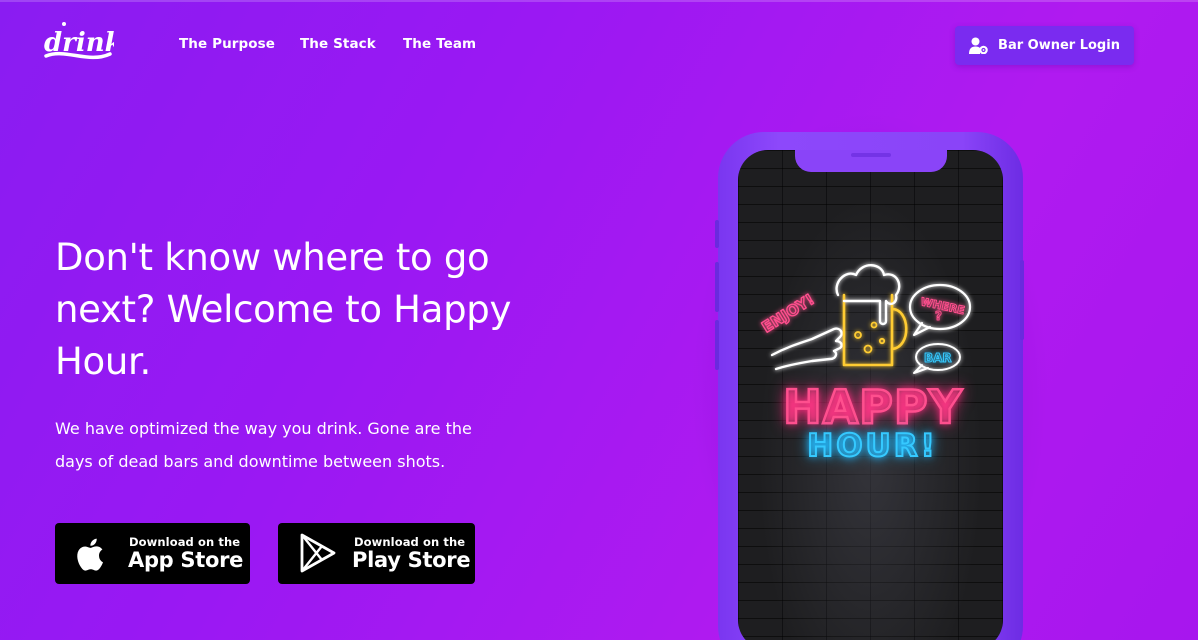  Describe the element at coordinates (871, 155) in the screenshot. I see `phone-speaker` at that location.